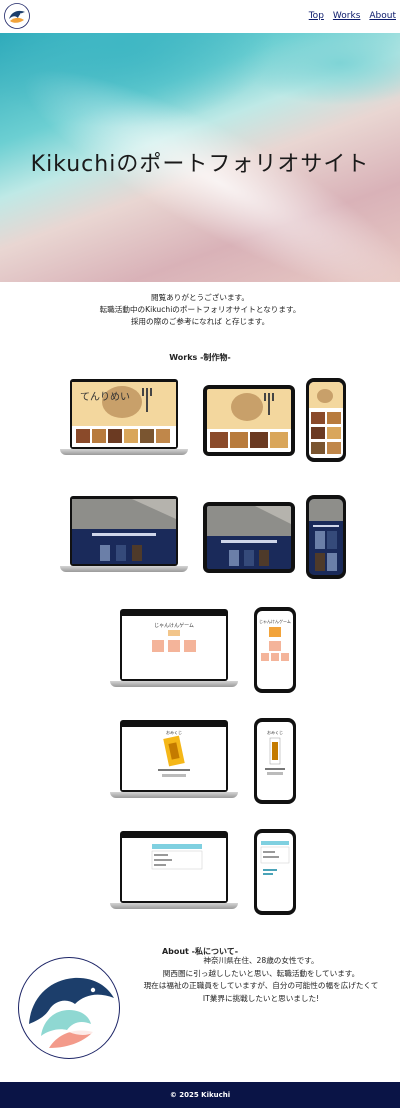  Describe the element at coordinates (105, 397) in the screenshot. I see `svg-text: てんりめい` at that location.